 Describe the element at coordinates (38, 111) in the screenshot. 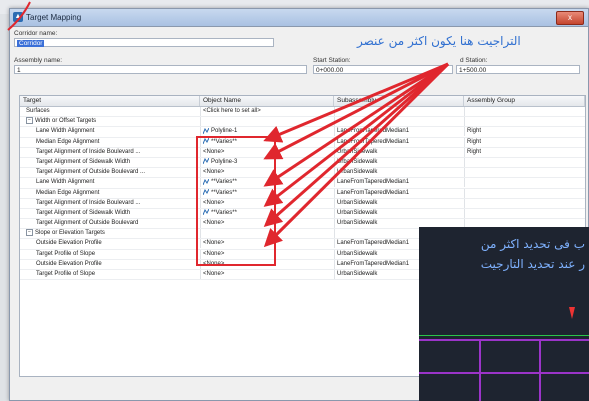

I see `target-label: Surfaces` at that location.